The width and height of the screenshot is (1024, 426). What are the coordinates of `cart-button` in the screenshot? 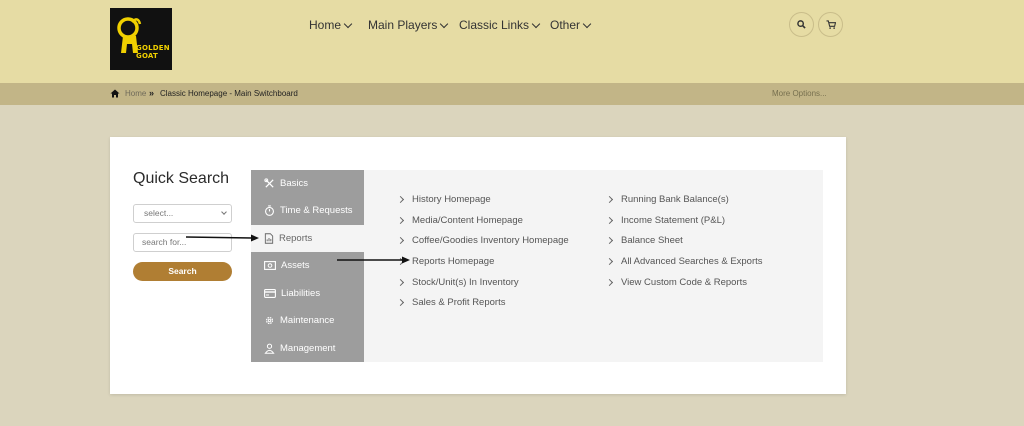 It's located at (830, 24).